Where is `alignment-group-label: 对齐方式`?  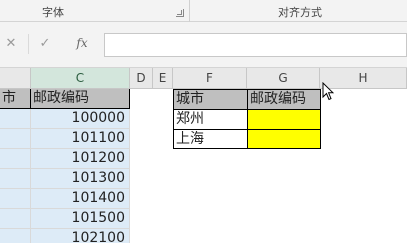
alignment-group-label: 对齐方式 is located at coordinates (300, 12).